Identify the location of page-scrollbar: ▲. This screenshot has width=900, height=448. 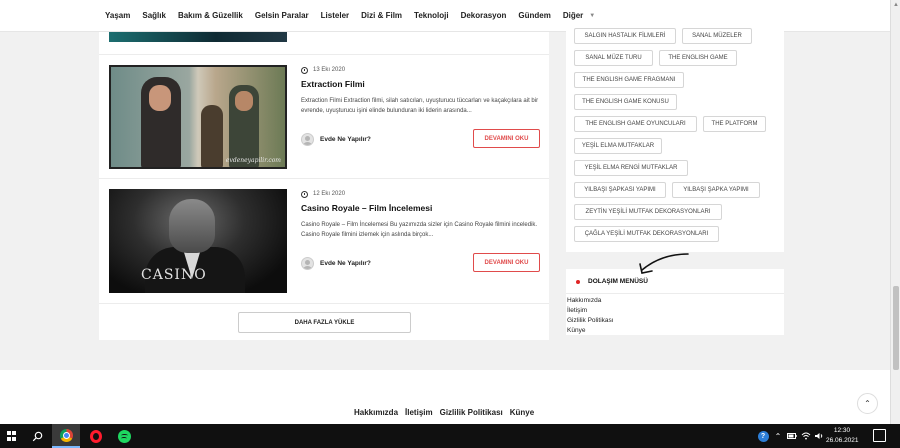
(895, 212).